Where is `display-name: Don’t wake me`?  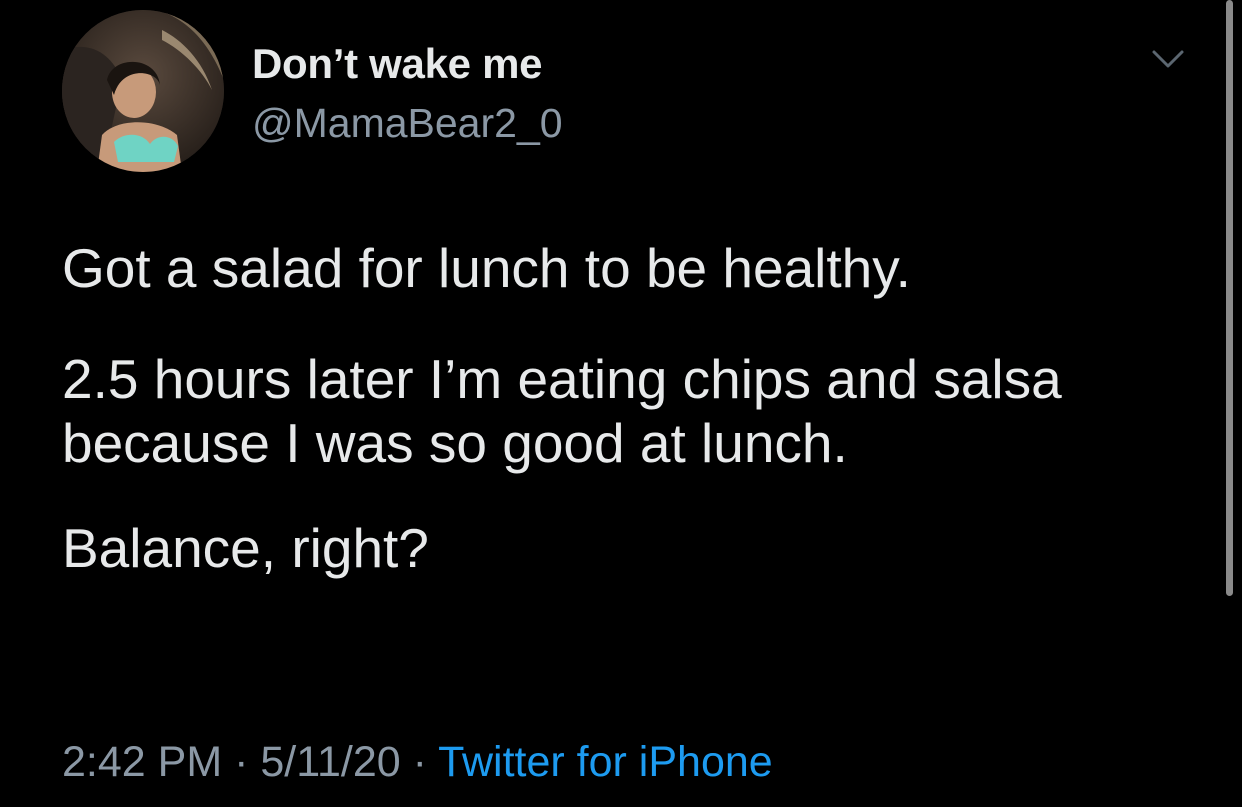 display-name: Don’t wake me is located at coordinates (397, 64).